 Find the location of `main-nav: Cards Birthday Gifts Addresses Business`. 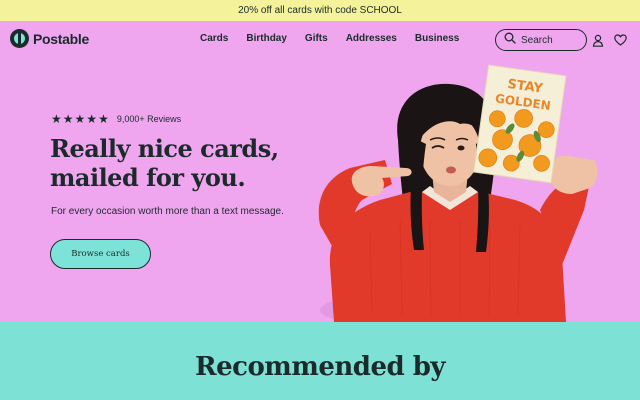

main-nav: Cards Birthday Gifts Addresses Business is located at coordinates (329, 38).